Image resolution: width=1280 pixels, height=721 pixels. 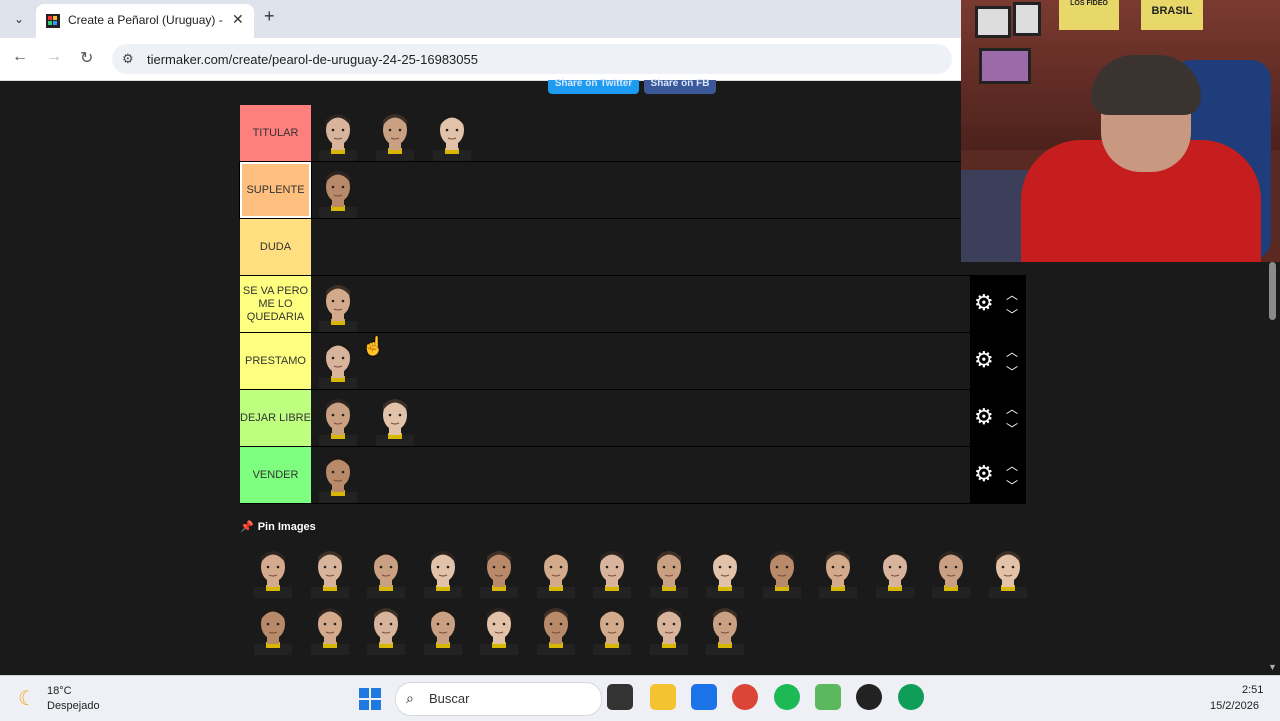 I want to click on search-icon: ⌕, so click(x=410, y=698).